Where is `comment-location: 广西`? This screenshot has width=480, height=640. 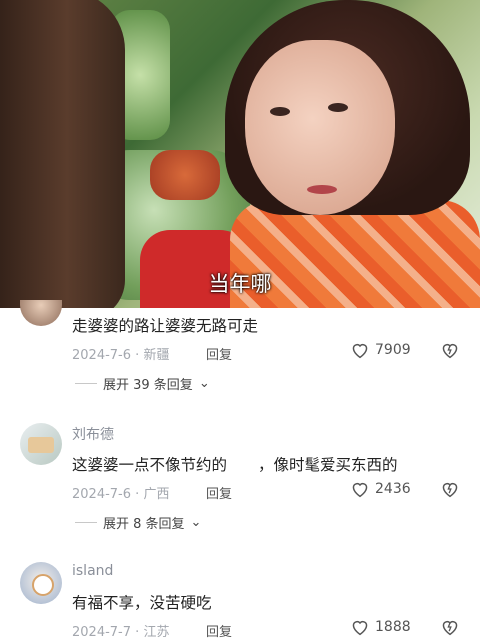 comment-location: 广西 is located at coordinates (156, 494).